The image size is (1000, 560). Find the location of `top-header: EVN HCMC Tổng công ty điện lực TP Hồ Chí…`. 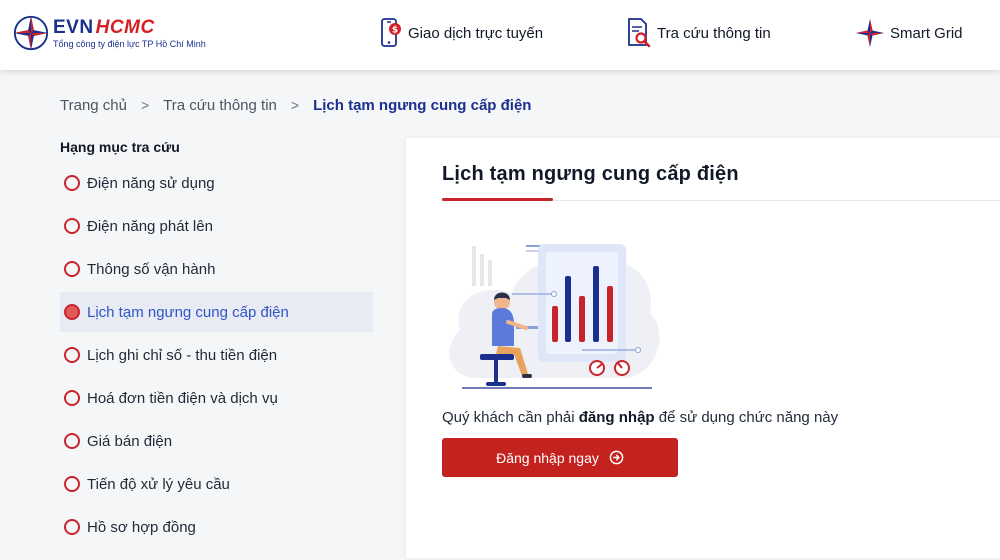

top-header: EVN HCMC Tổng công ty điện lực TP Hồ Chí… is located at coordinates (500, 35).